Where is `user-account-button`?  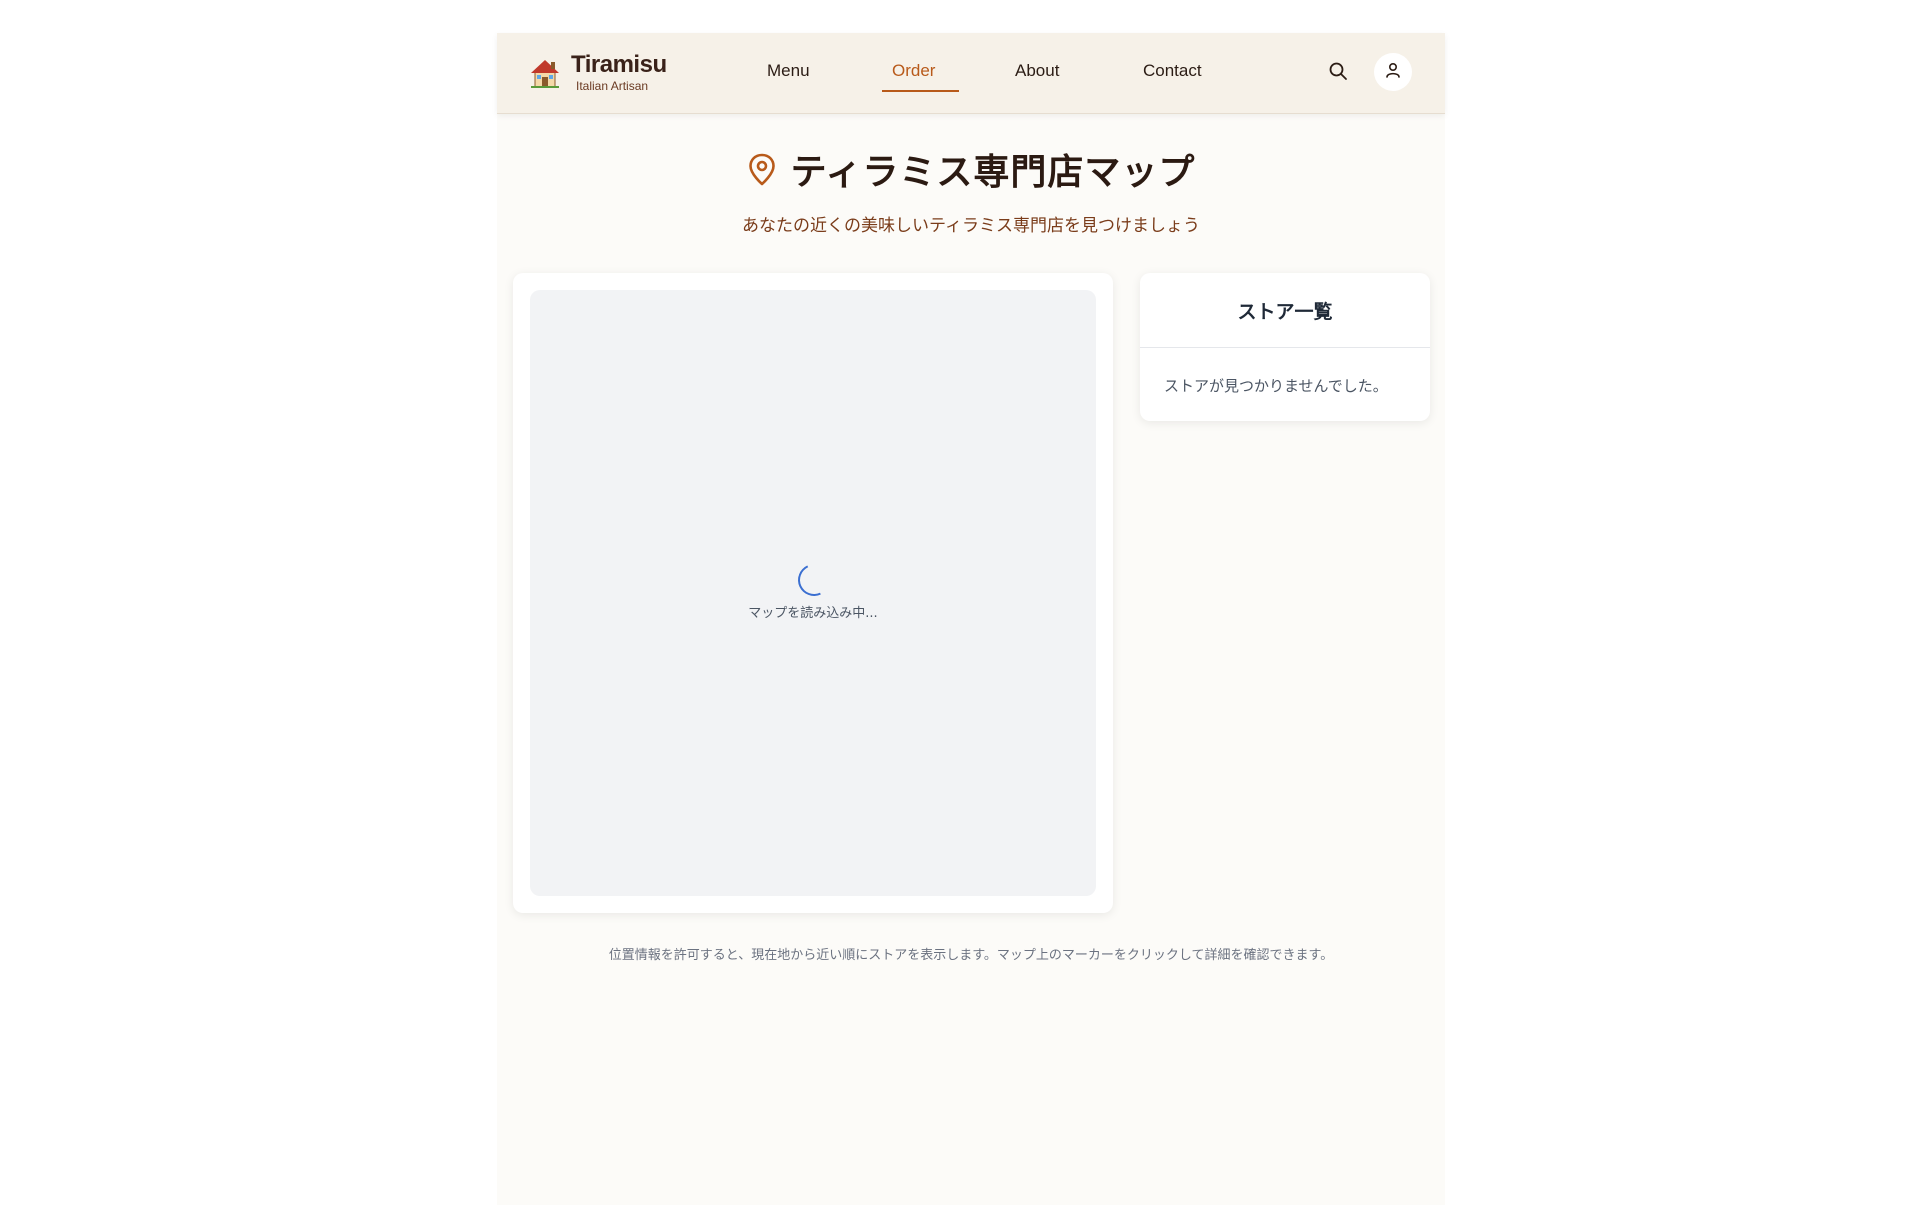 user-account-button is located at coordinates (1393, 72).